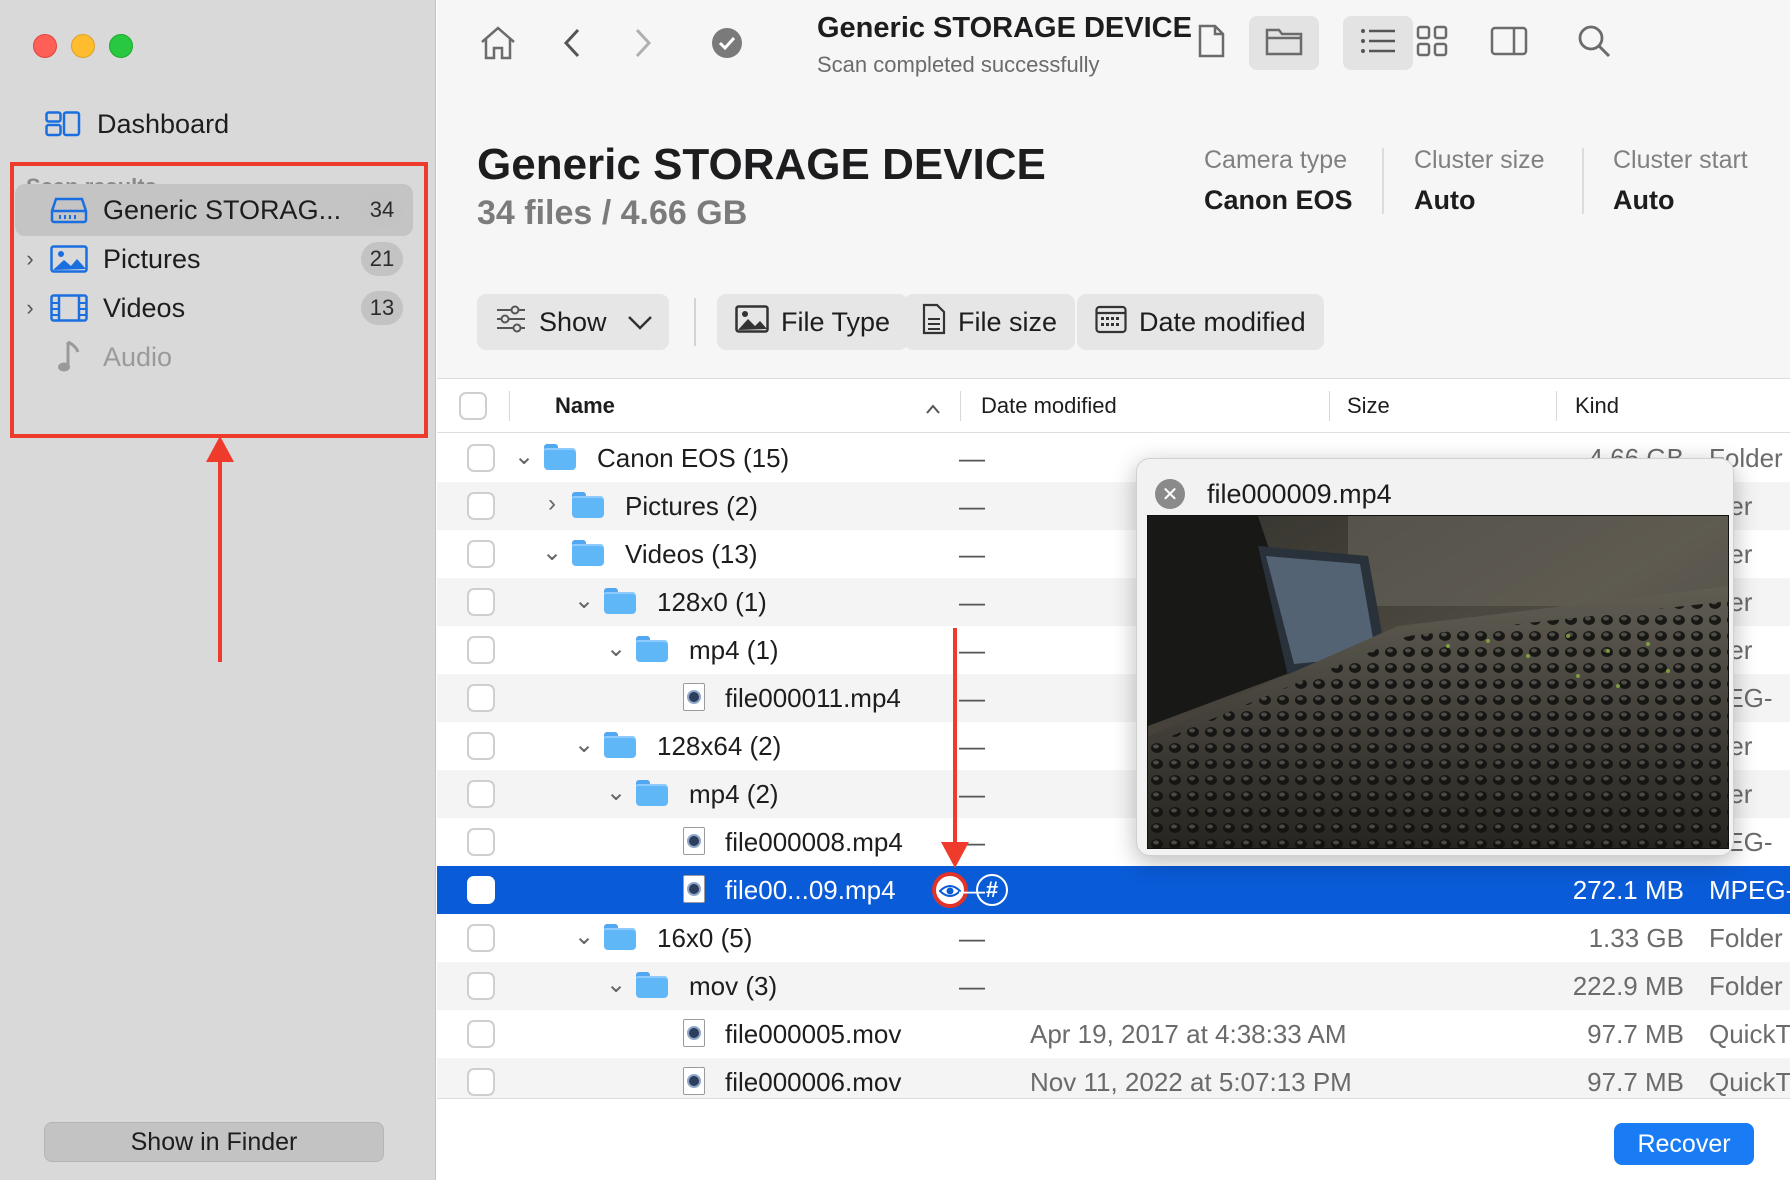  Describe the element at coordinates (693, 458) in the screenshot. I see `row-name: Canon EOS (15)` at that location.